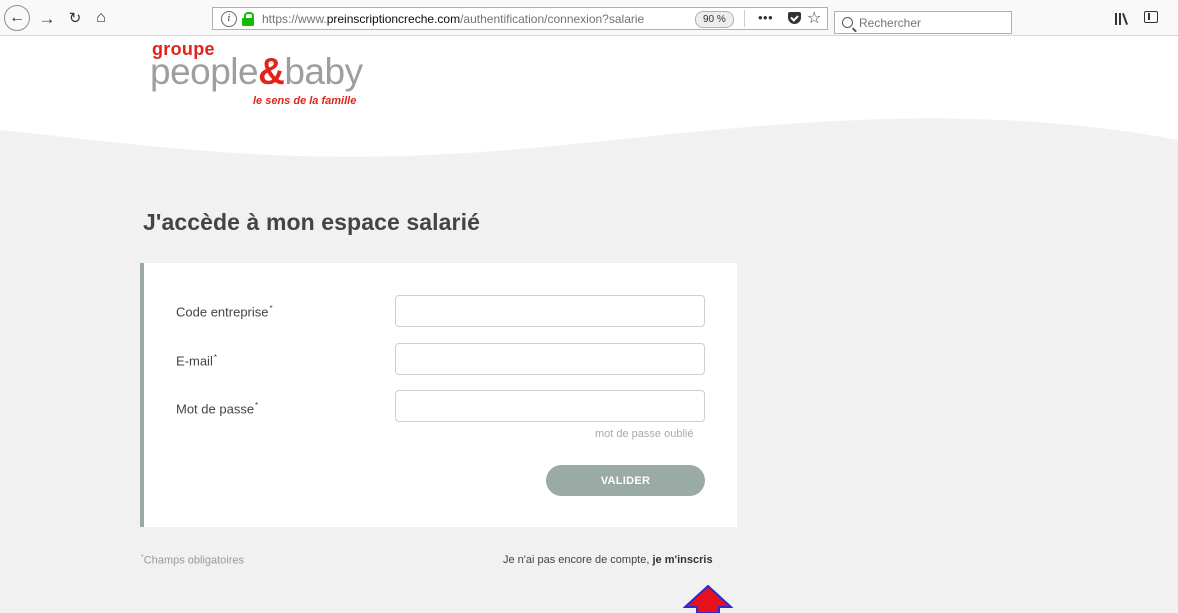  Describe the element at coordinates (794, 18) in the screenshot. I see `pocket-icon` at that location.